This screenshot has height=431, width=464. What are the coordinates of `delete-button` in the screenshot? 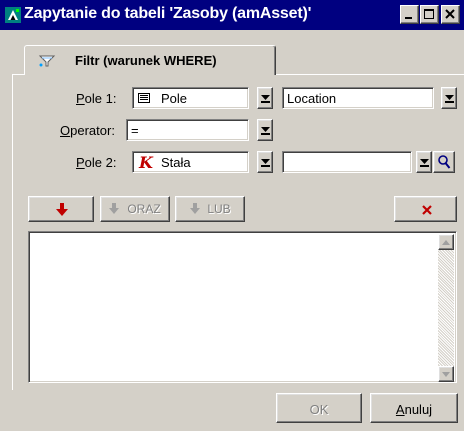 It's located at (425, 209).